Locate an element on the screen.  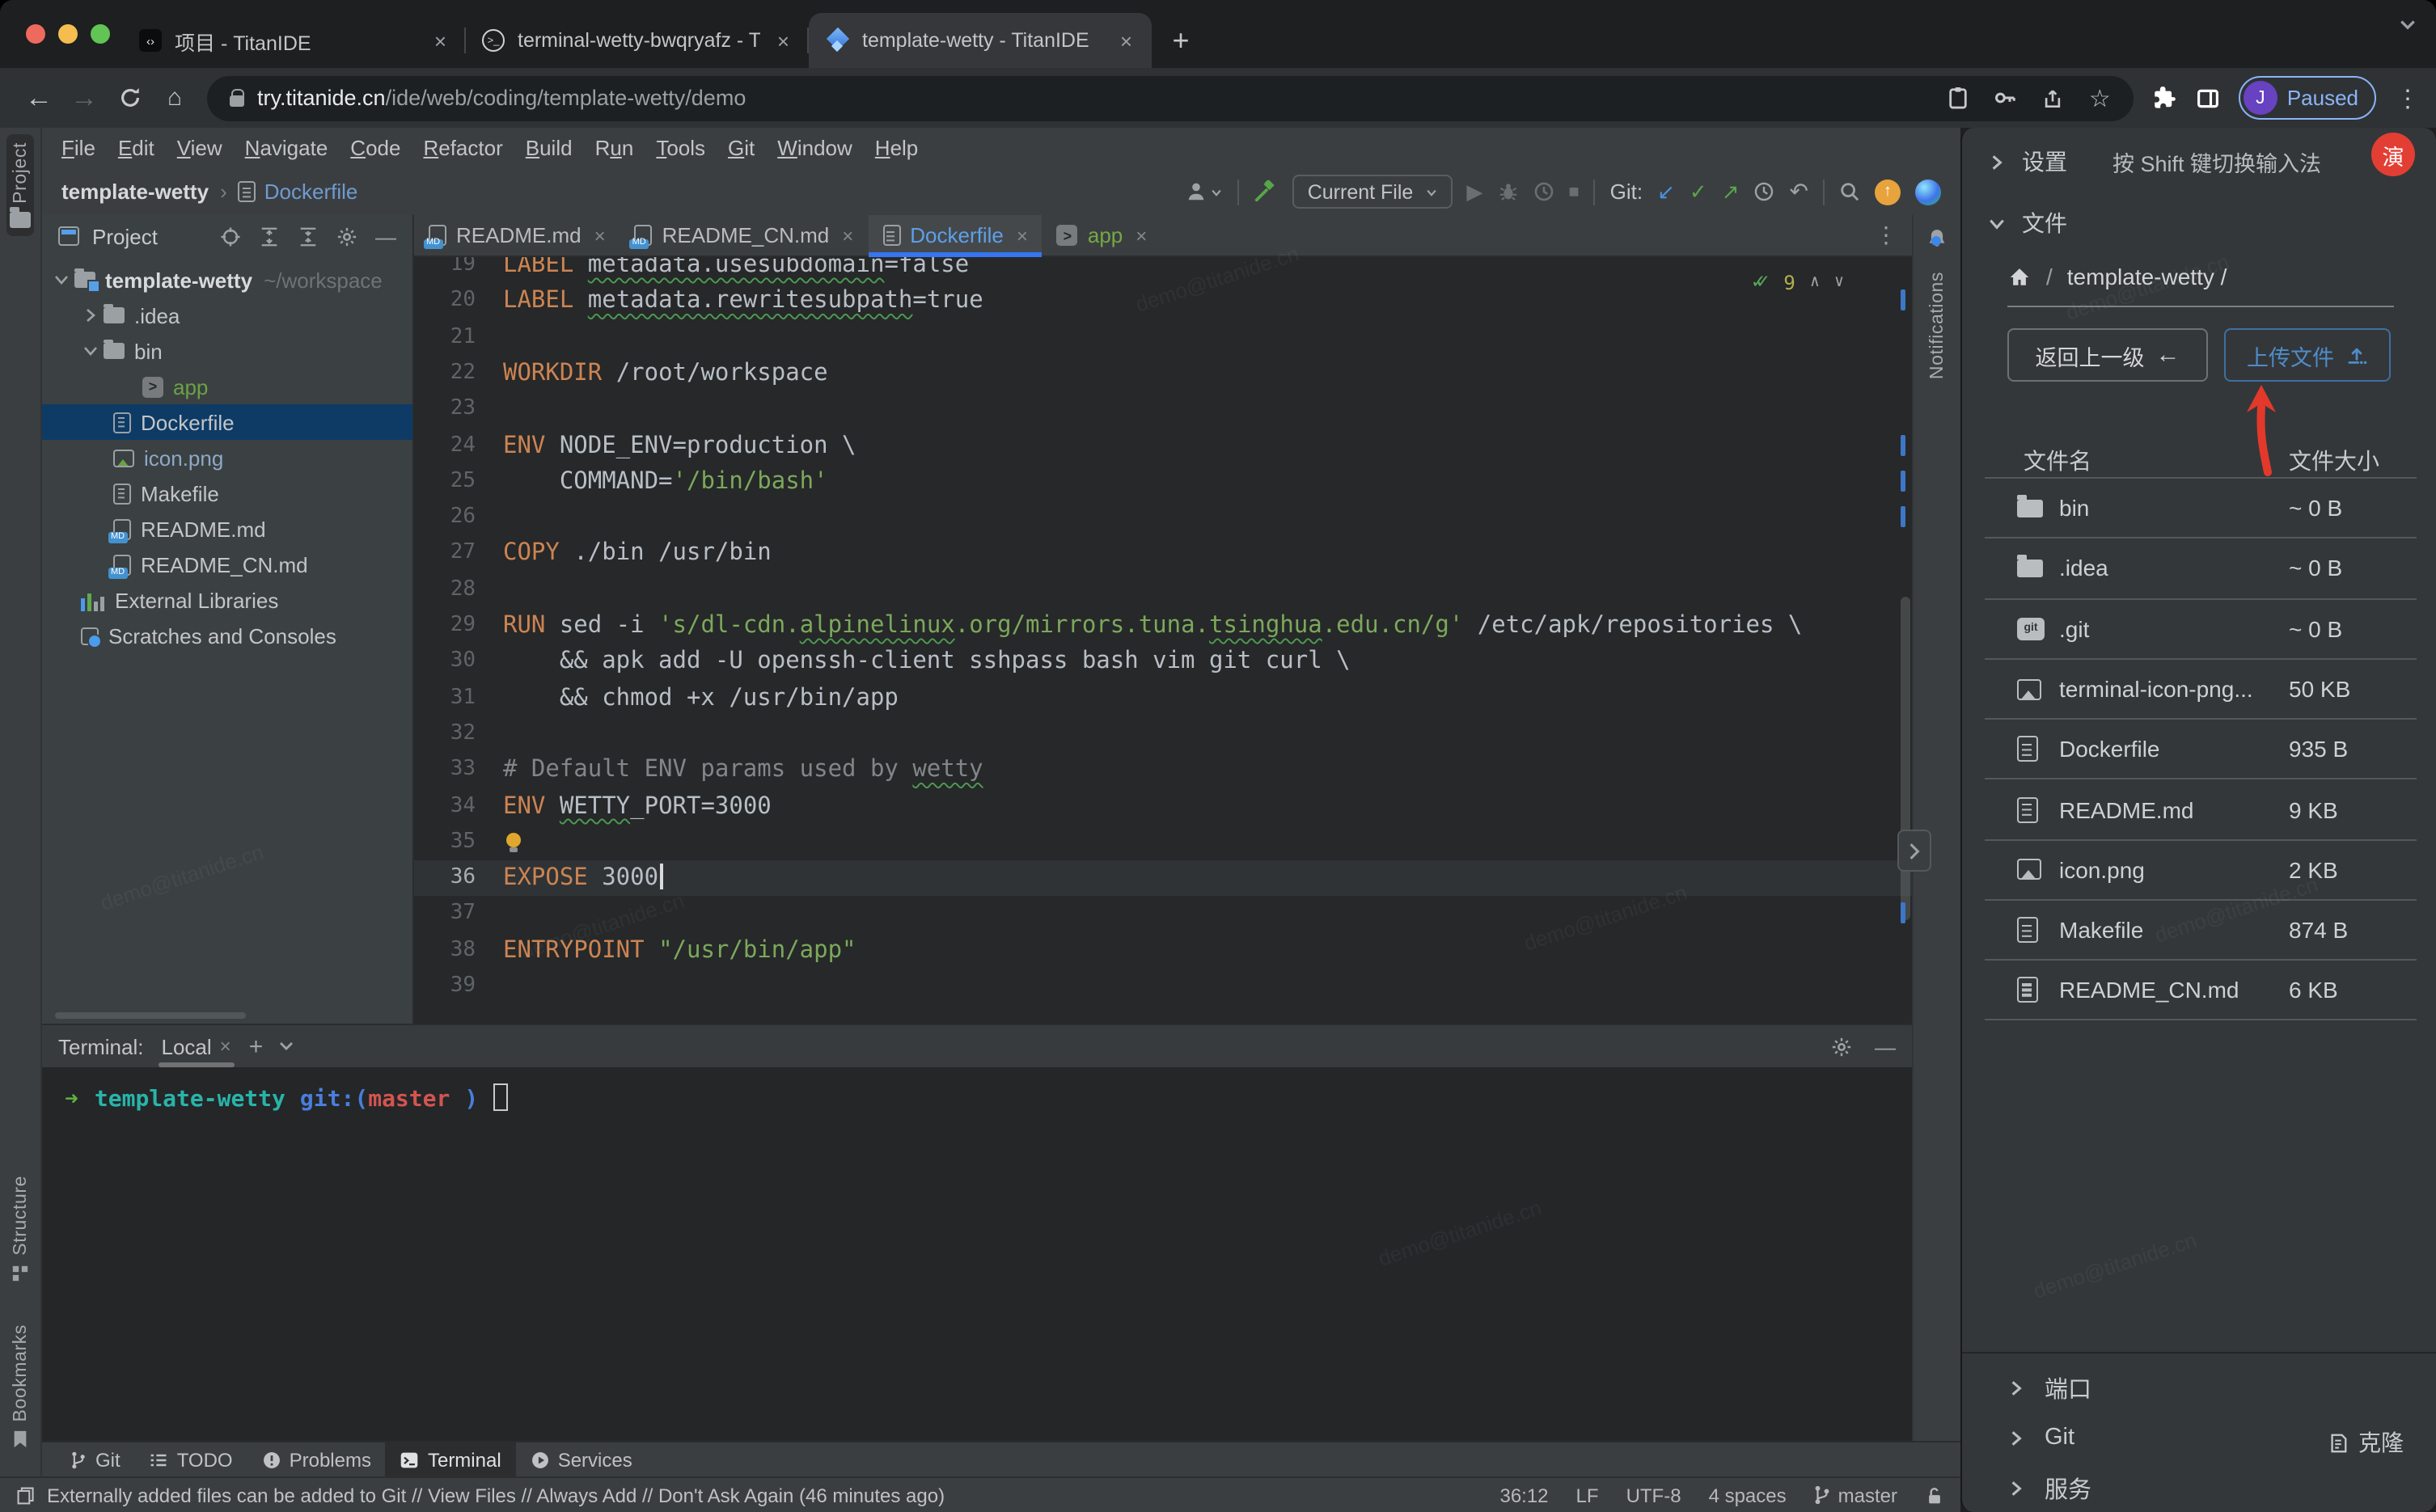
menu-git: Git is located at coordinates (741, 148).